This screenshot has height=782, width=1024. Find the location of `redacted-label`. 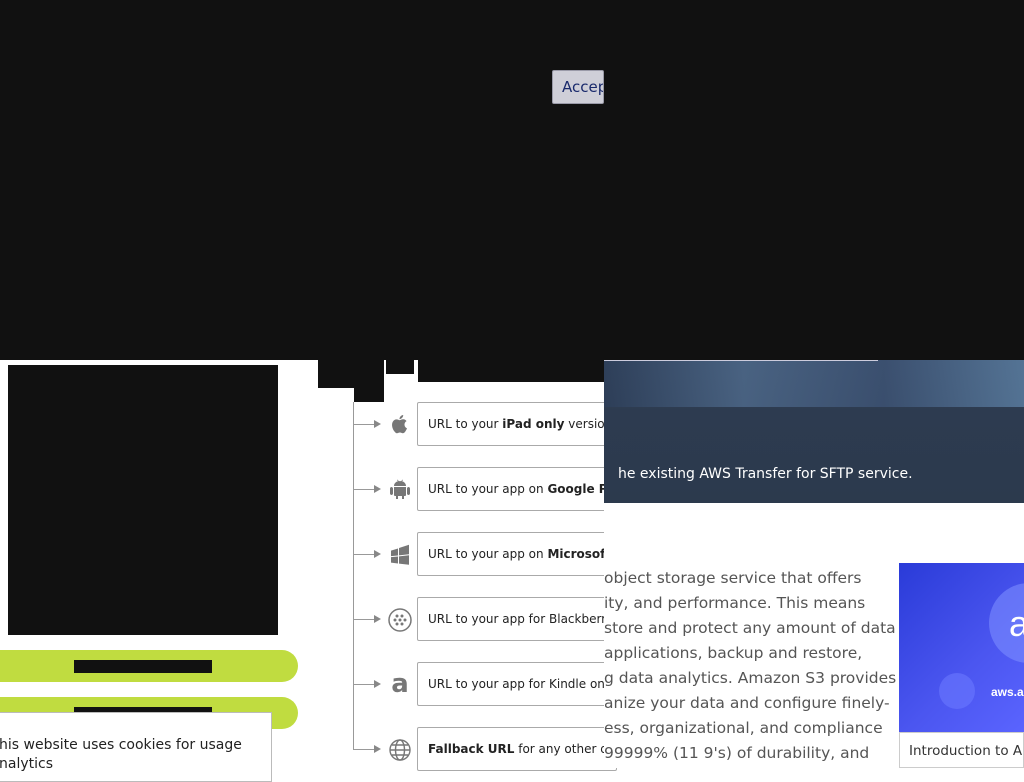

redacted-label is located at coordinates (143, 666).